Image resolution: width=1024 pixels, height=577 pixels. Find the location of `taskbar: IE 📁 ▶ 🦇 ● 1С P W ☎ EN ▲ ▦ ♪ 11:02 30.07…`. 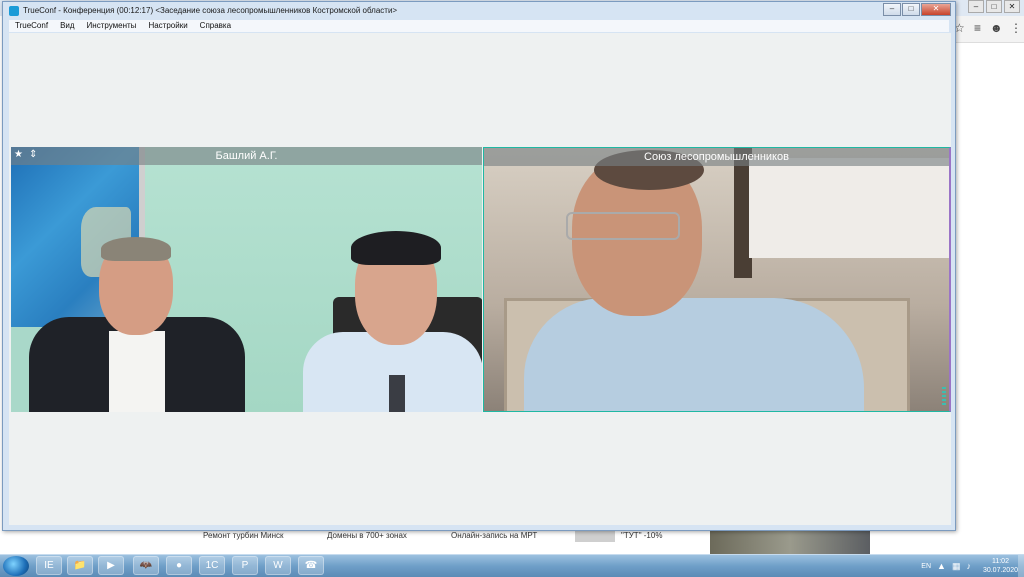

taskbar: IE 📁 ▶ 🦇 ● 1С P W ☎ EN ▲ ▦ ♪ 11:02 30.07… is located at coordinates (512, 565).